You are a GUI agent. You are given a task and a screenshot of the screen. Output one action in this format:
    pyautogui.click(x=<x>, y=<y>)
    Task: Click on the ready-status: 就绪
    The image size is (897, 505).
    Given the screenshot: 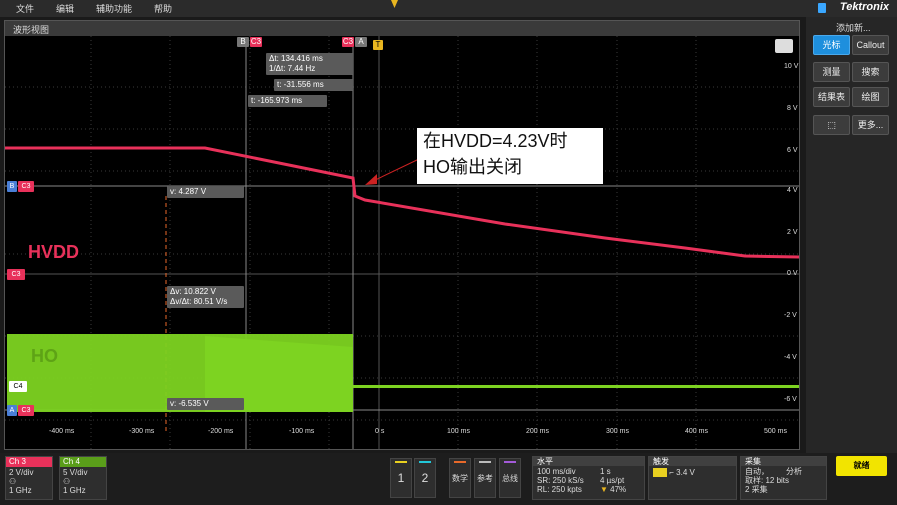 What is the action you would take?
    pyautogui.click(x=861, y=466)
    